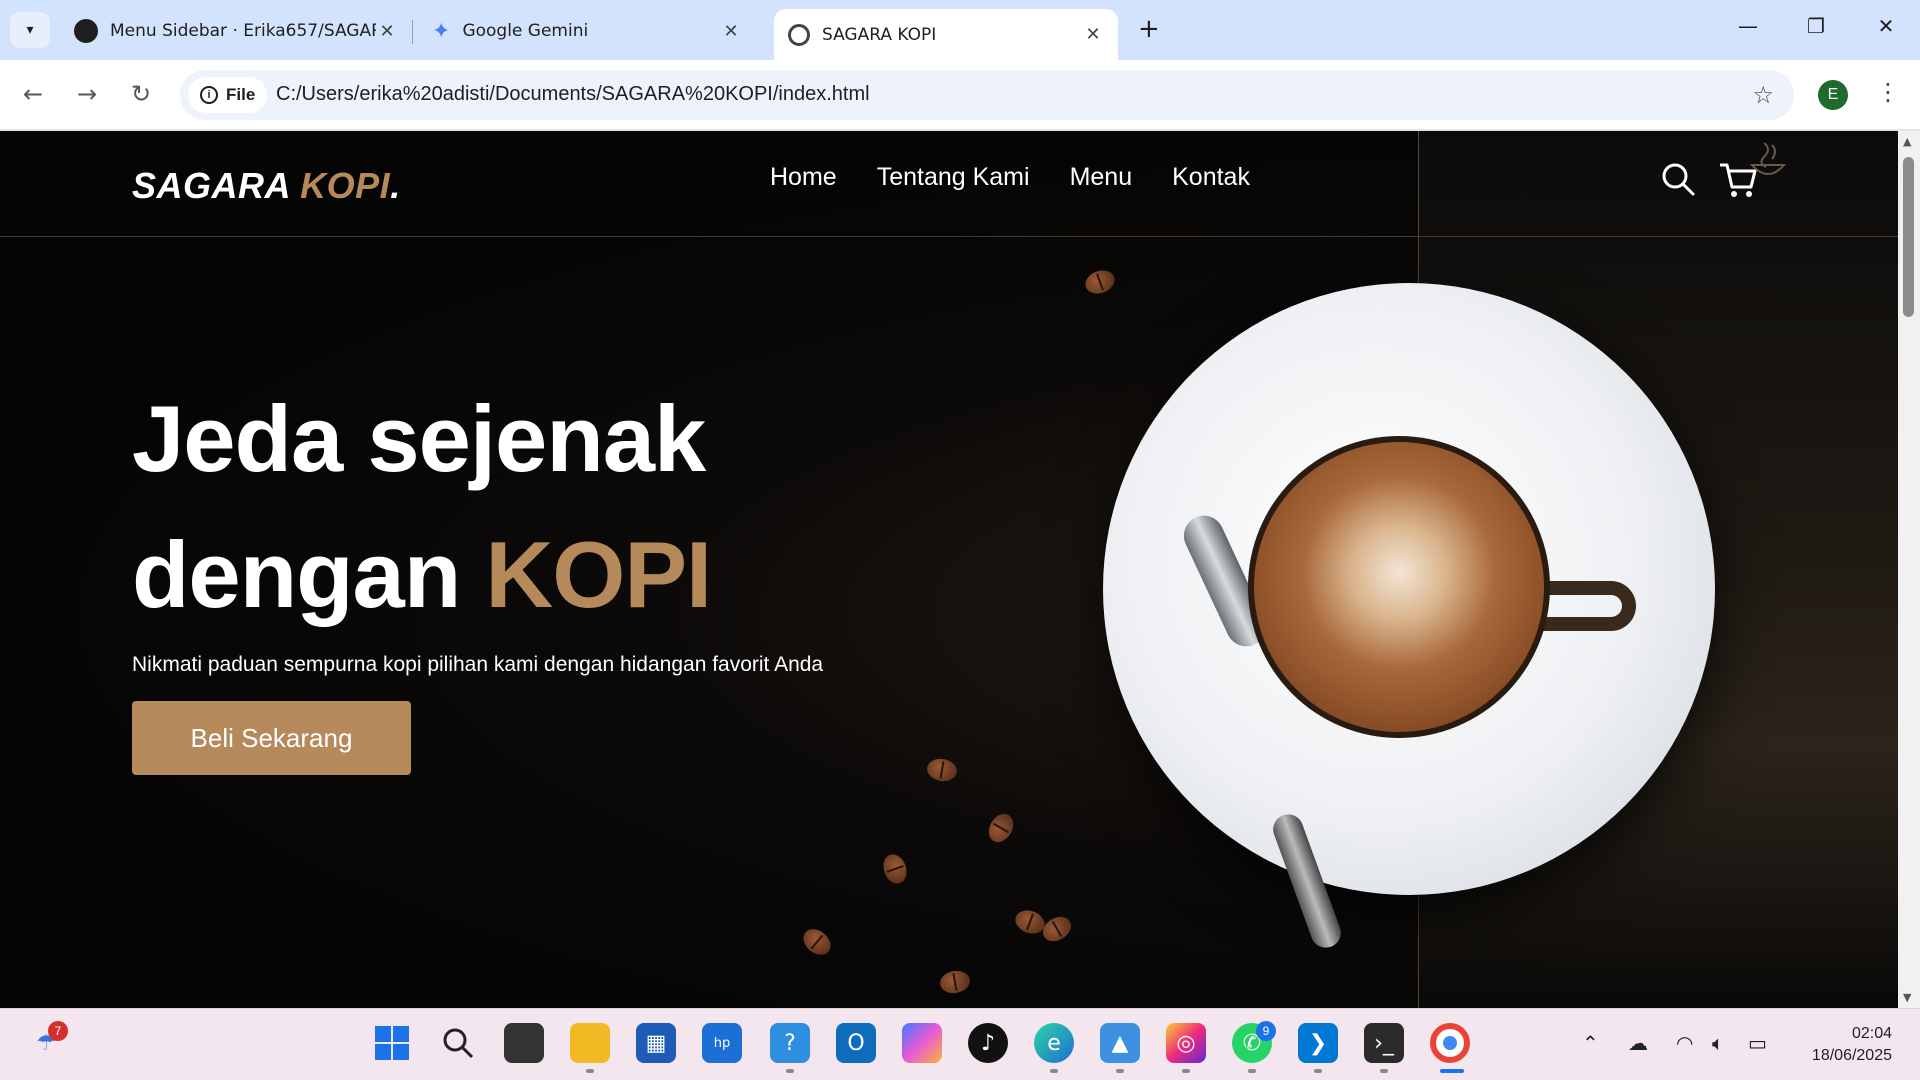 This screenshot has height=1080, width=1920. What do you see at coordinates (33, 94) in the screenshot?
I see `back-icon: ←` at bounding box center [33, 94].